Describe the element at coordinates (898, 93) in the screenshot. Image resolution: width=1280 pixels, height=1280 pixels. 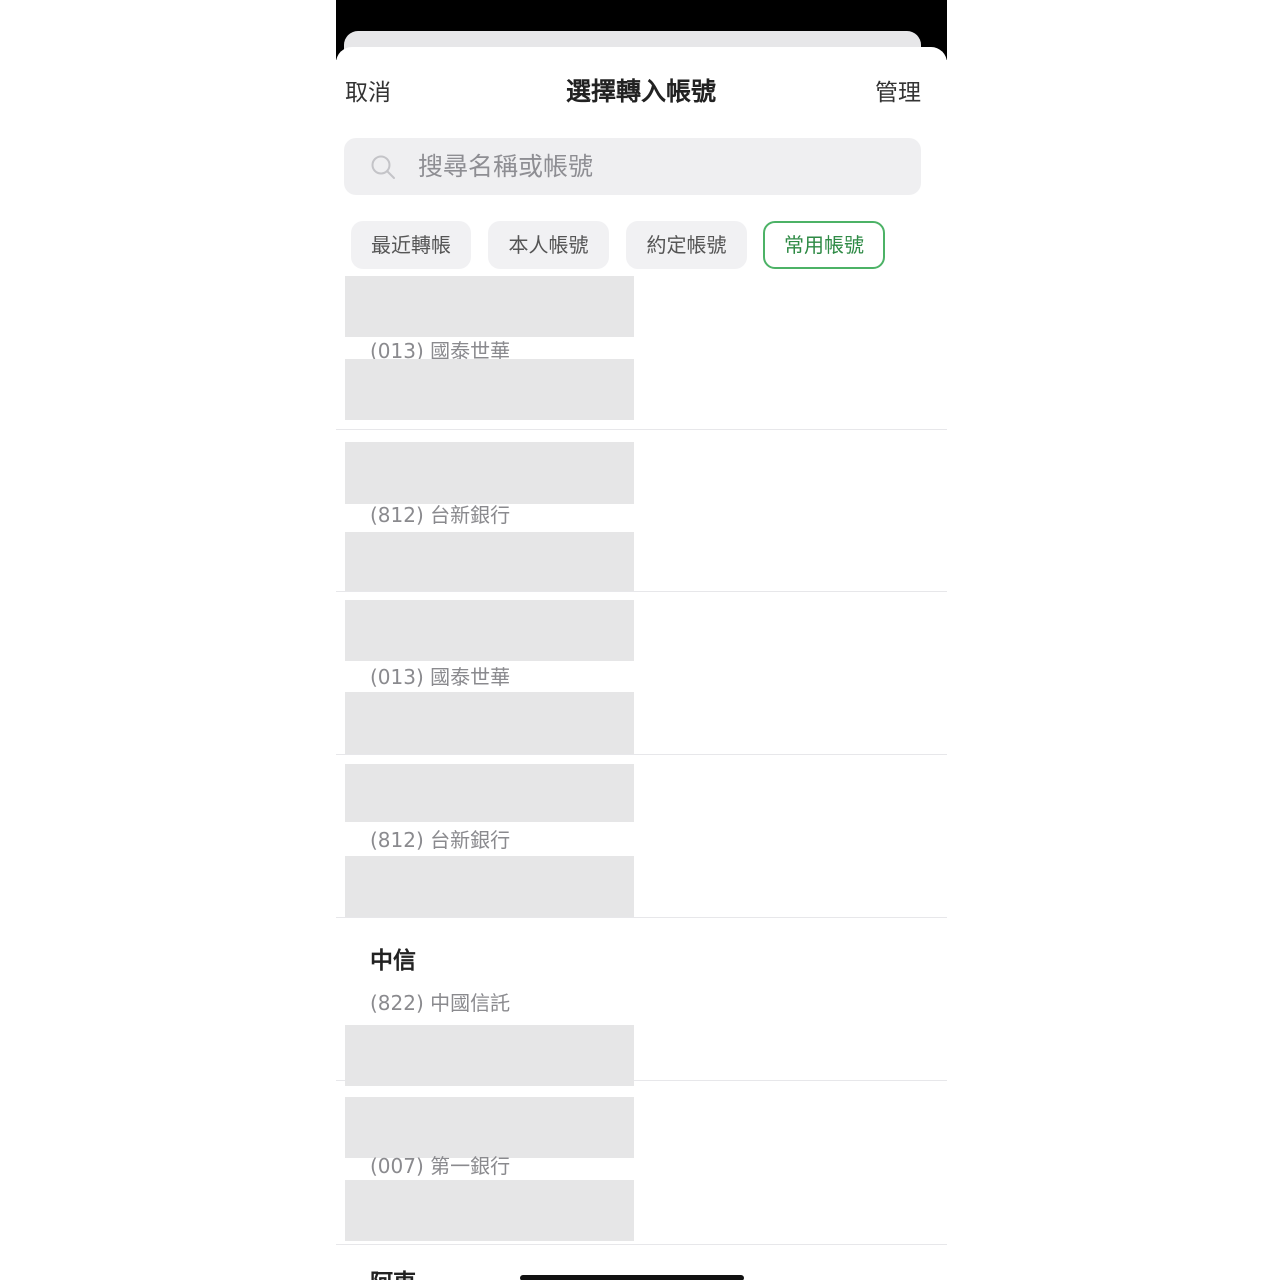
I see `manage-button: 管理` at that location.